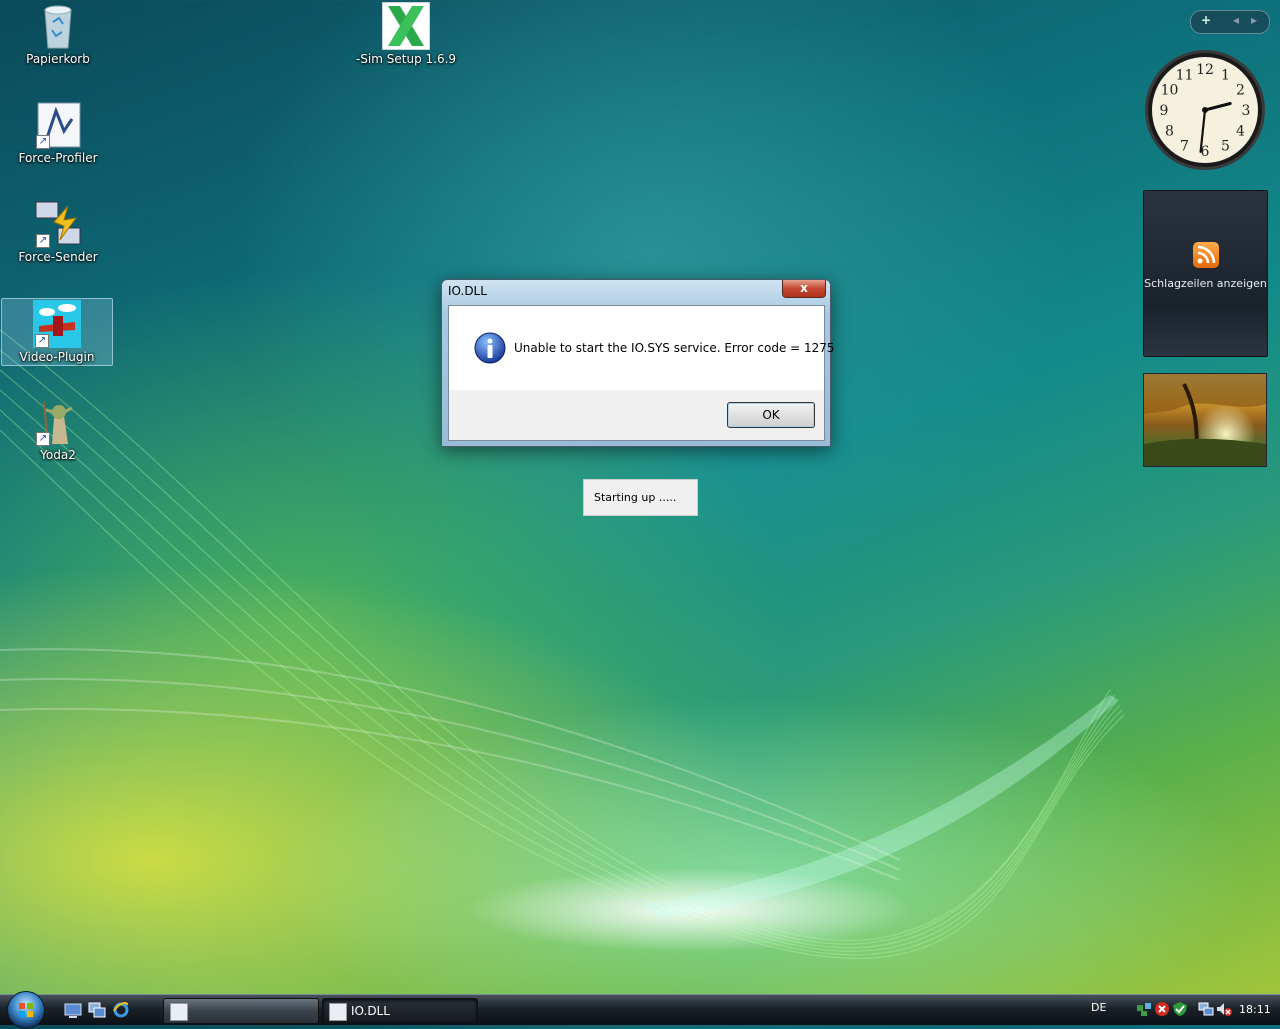 This screenshot has width=1280, height=1029. I want to click on language-indicator: DE, so click(1098, 1007).